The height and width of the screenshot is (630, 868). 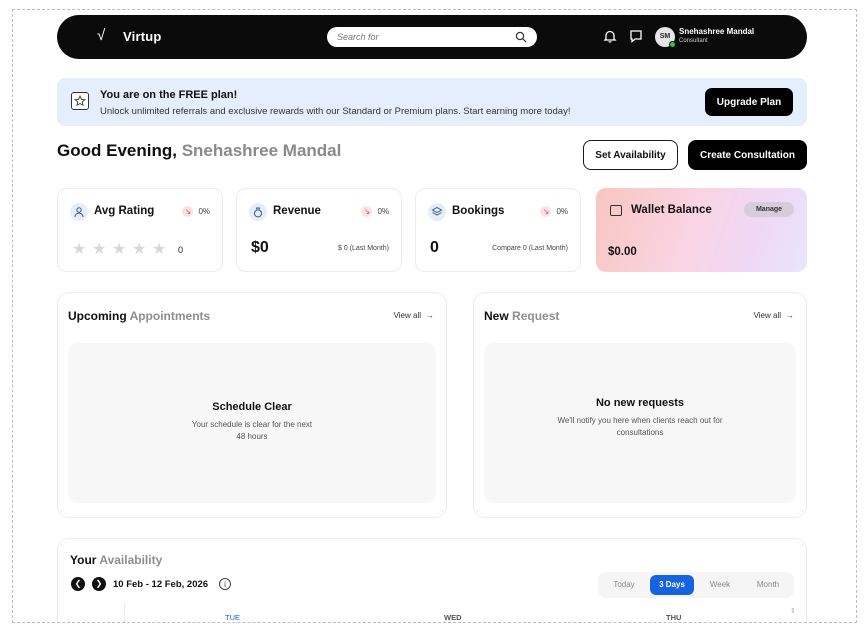 I want to click on empty-state-title: No new requests, so click(x=640, y=403).